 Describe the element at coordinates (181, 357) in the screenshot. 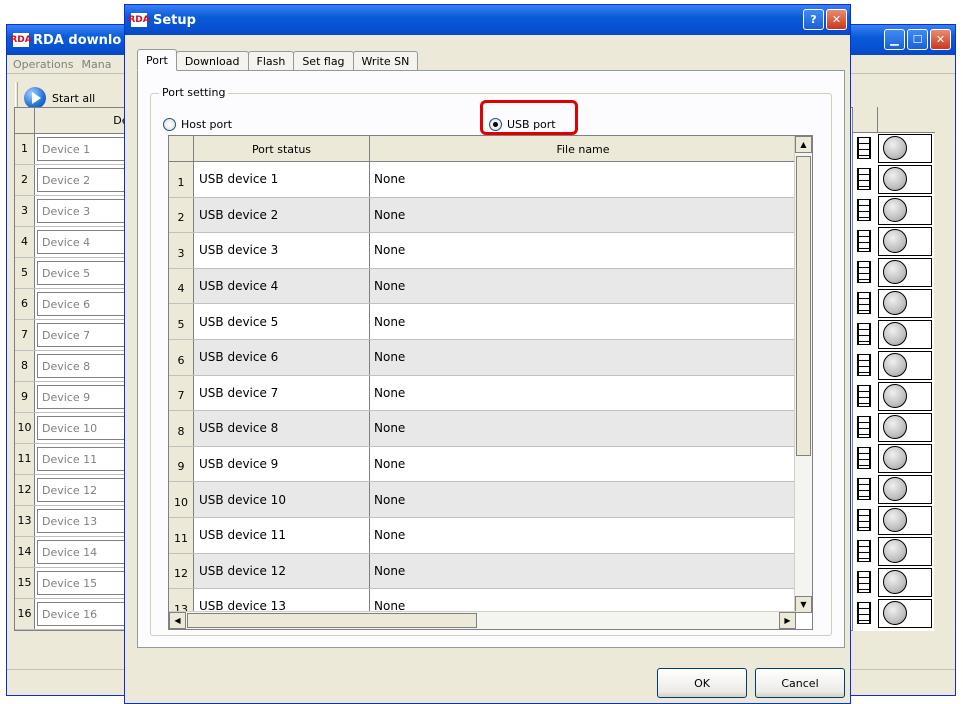

I see `row-number: 6` at that location.